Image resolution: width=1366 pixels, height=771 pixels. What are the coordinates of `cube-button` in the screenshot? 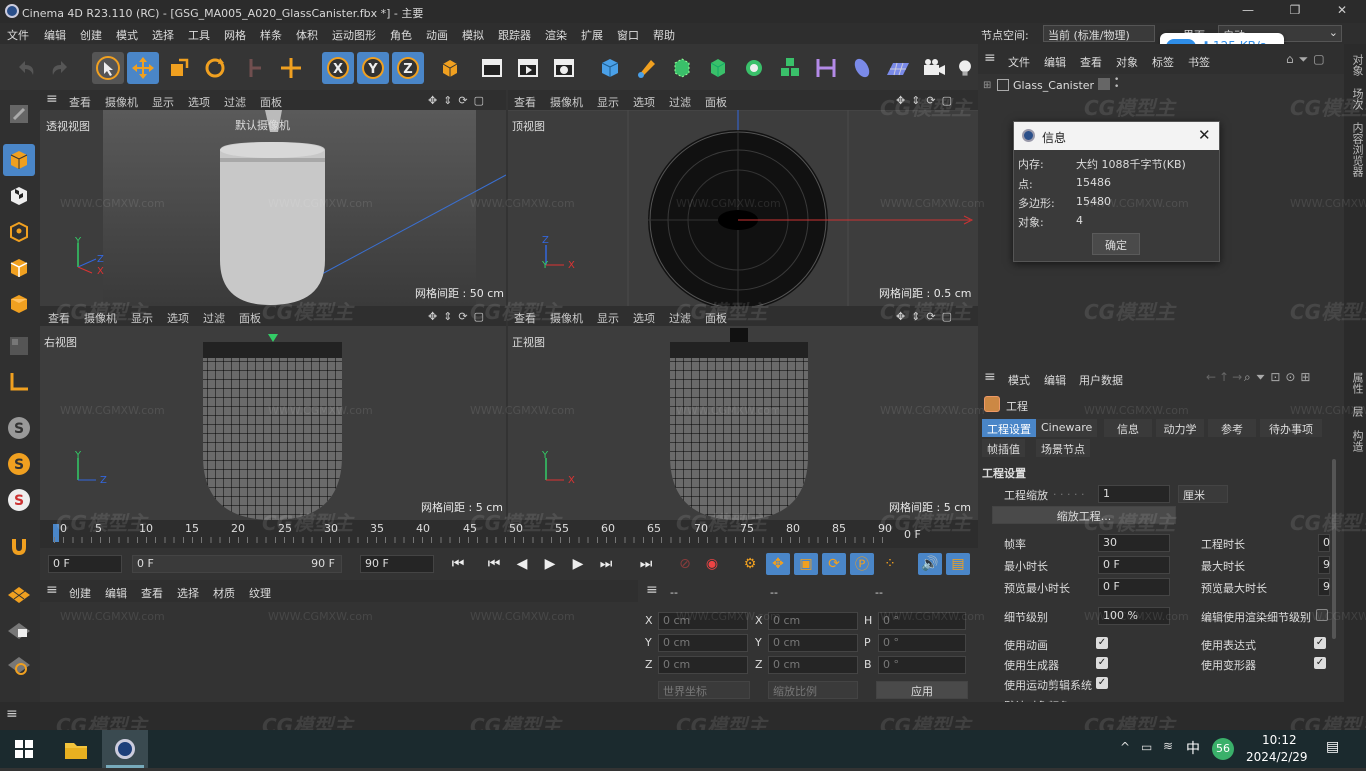 It's located at (610, 68).